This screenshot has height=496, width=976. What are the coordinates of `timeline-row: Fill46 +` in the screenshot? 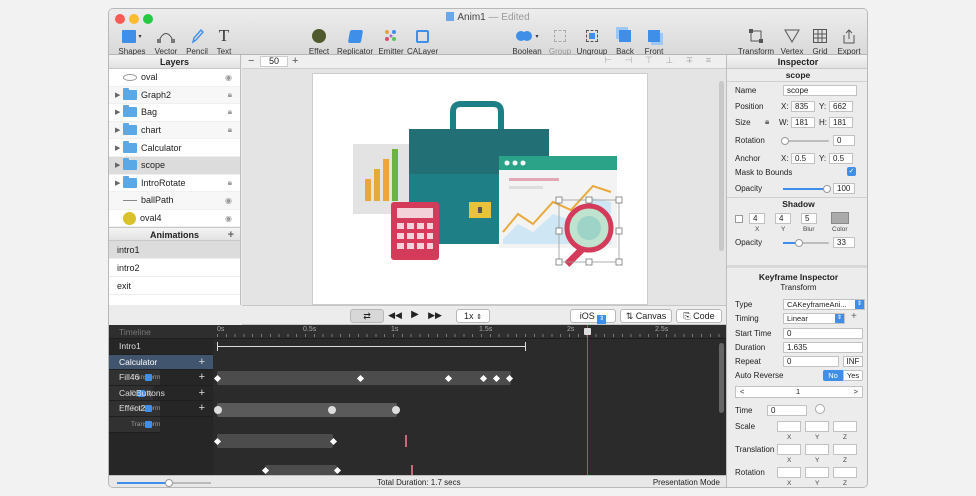 It's located at (161, 378).